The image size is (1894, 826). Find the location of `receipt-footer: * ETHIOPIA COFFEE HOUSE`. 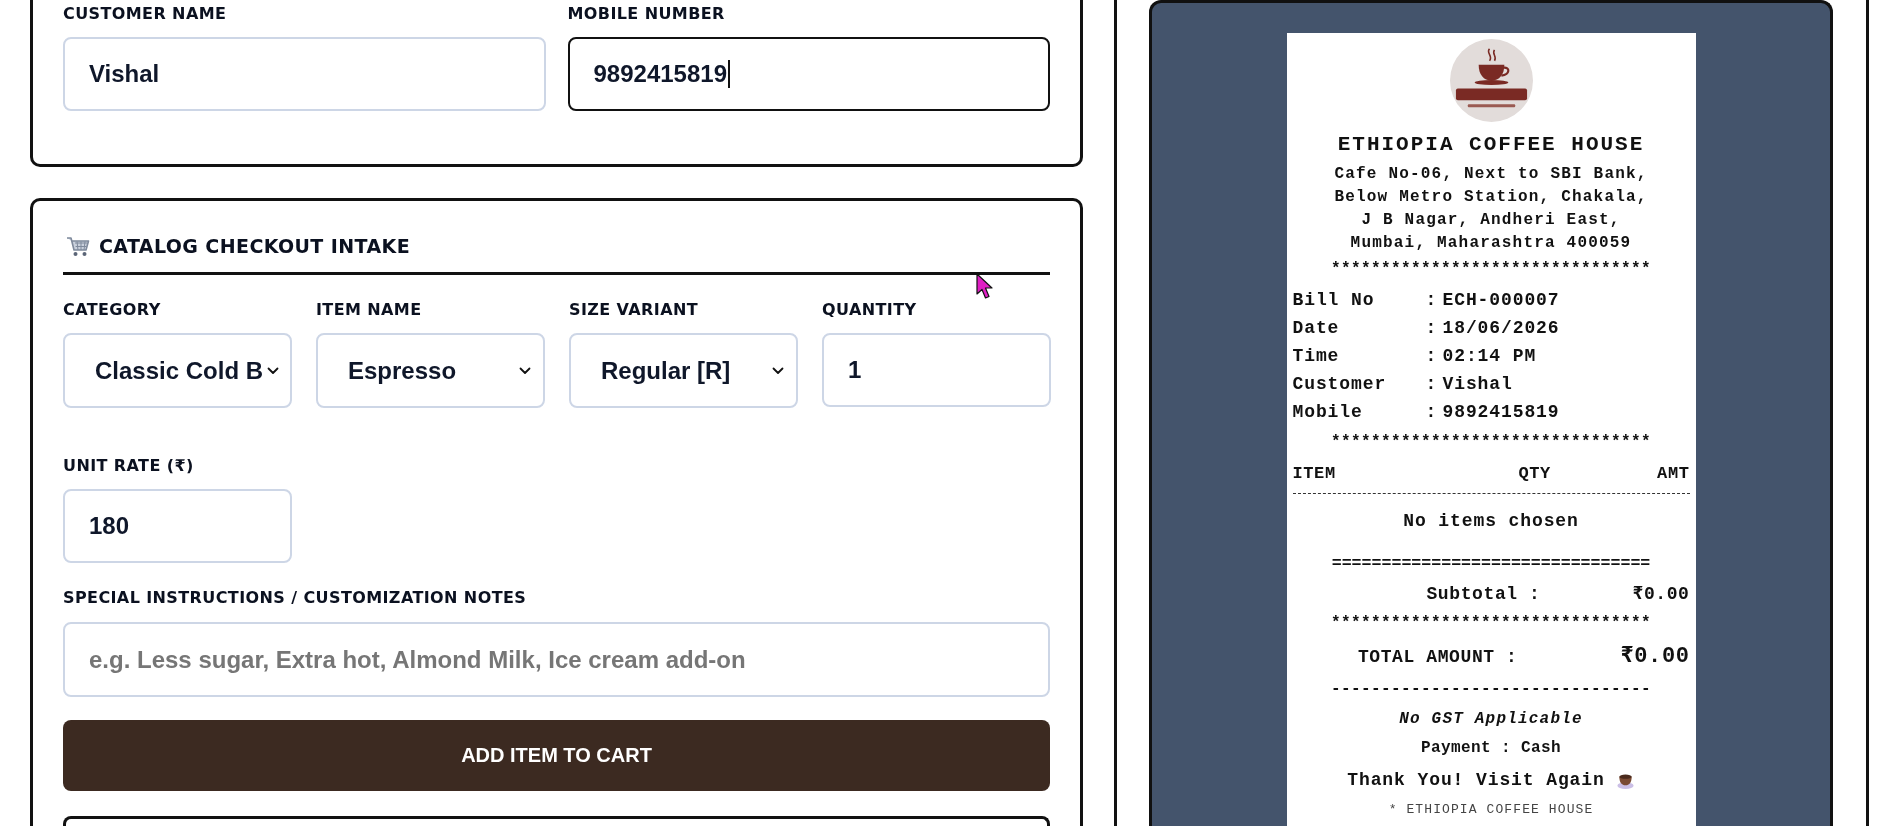

receipt-footer: * ETHIOPIA COFFEE HOUSE is located at coordinates (1491, 810).